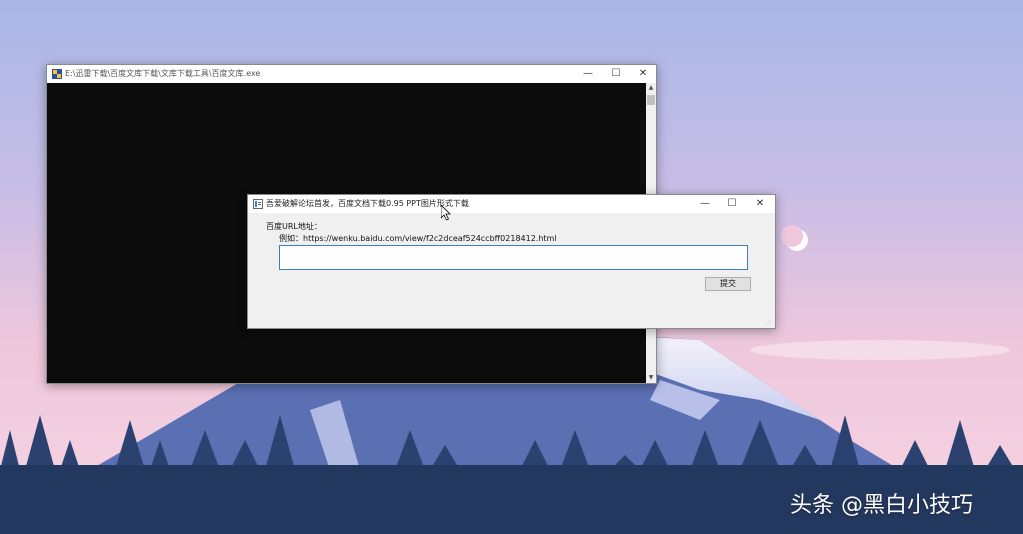 The image size is (1023, 534). Describe the element at coordinates (351, 74) in the screenshot. I see `console-titlebar: E:\迅雷下载\百度文库下载\文库下载工具\百度文库.exe — ☐ ✕` at that location.